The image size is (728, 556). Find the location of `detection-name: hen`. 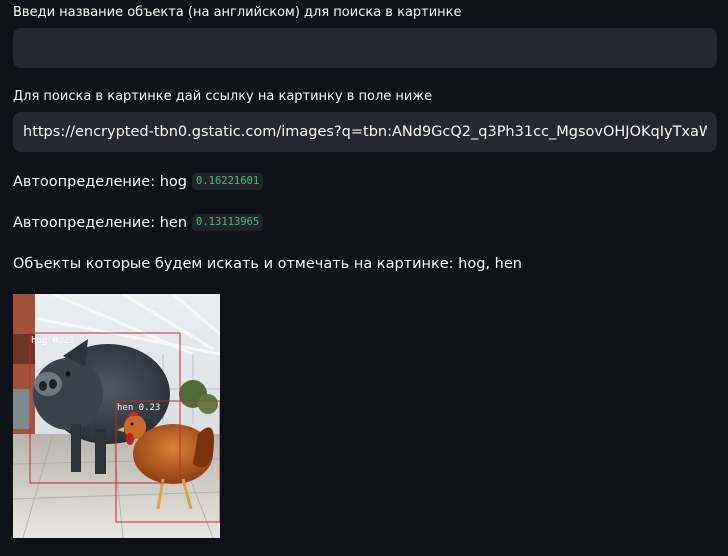

detection-name: hen is located at coordinates (173, 222).